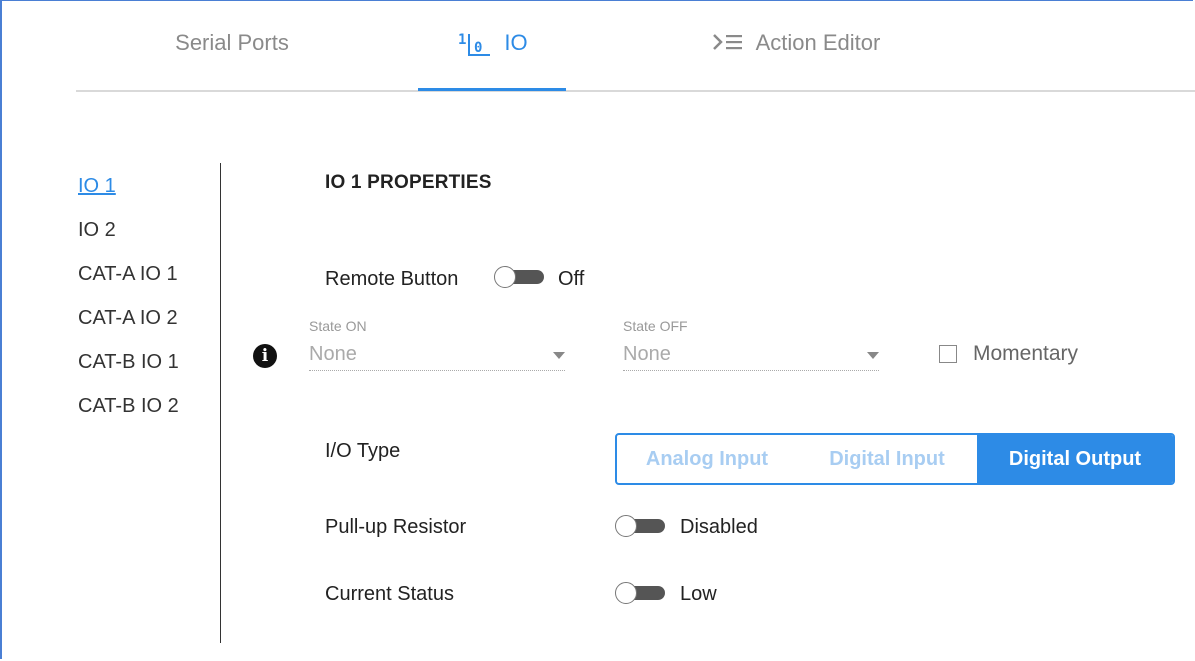  Describe the element at coordinates (641, 593) in the screenshot. I see `current-status-toggle` at that location.